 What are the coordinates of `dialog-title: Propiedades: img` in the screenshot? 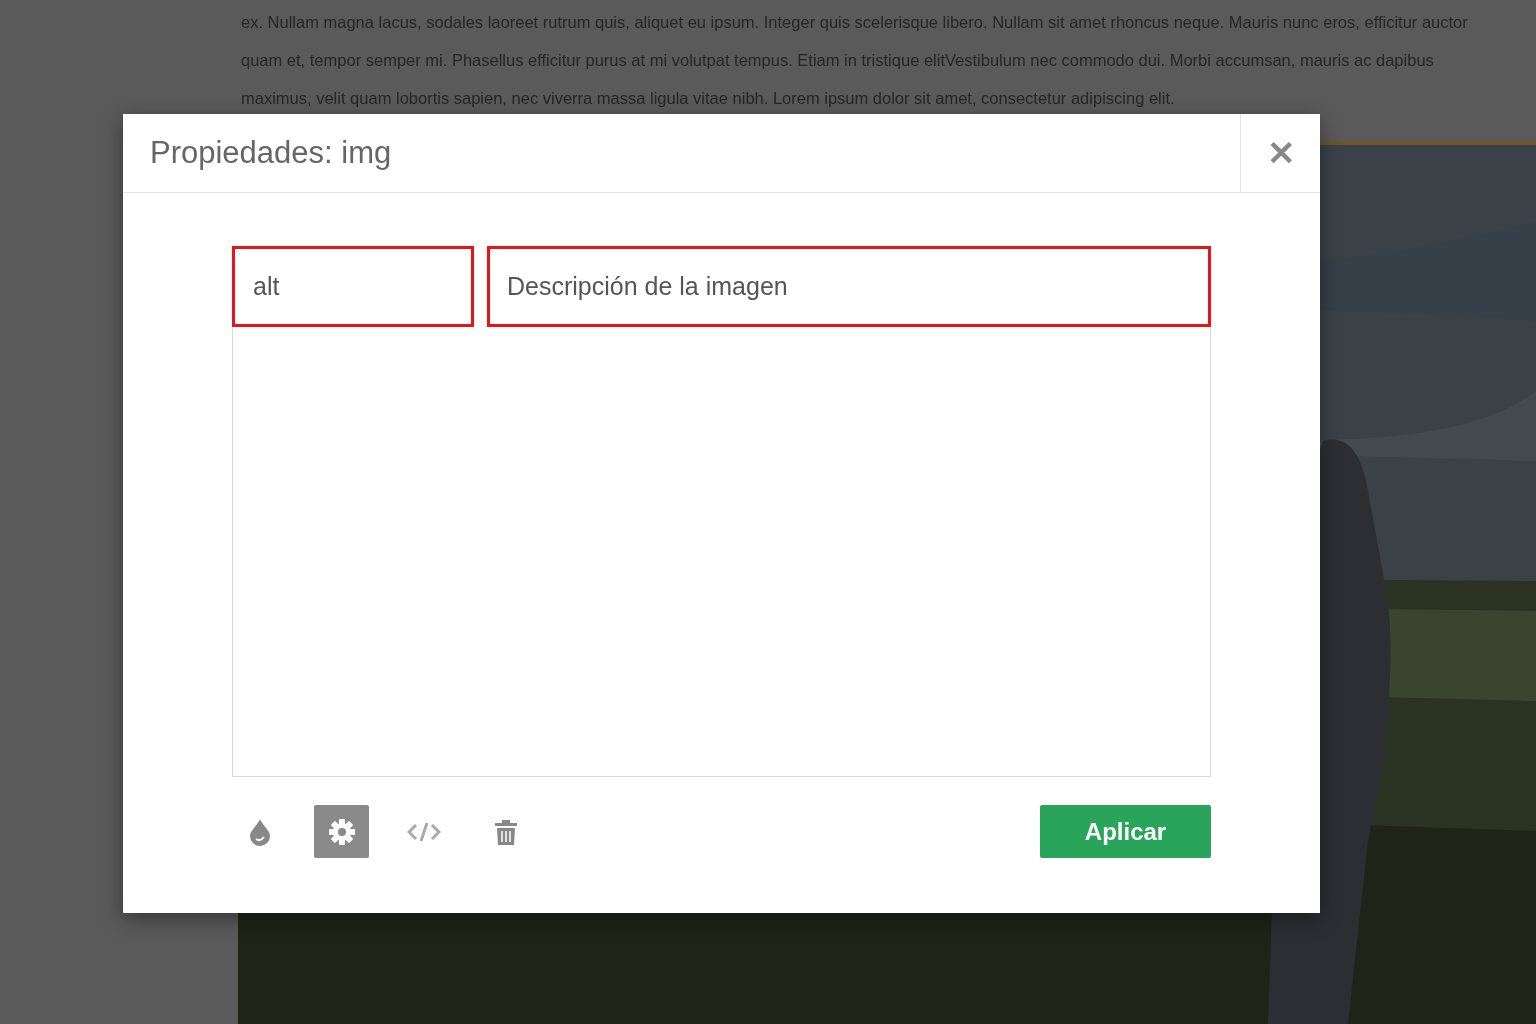 It's located at (271, 152).